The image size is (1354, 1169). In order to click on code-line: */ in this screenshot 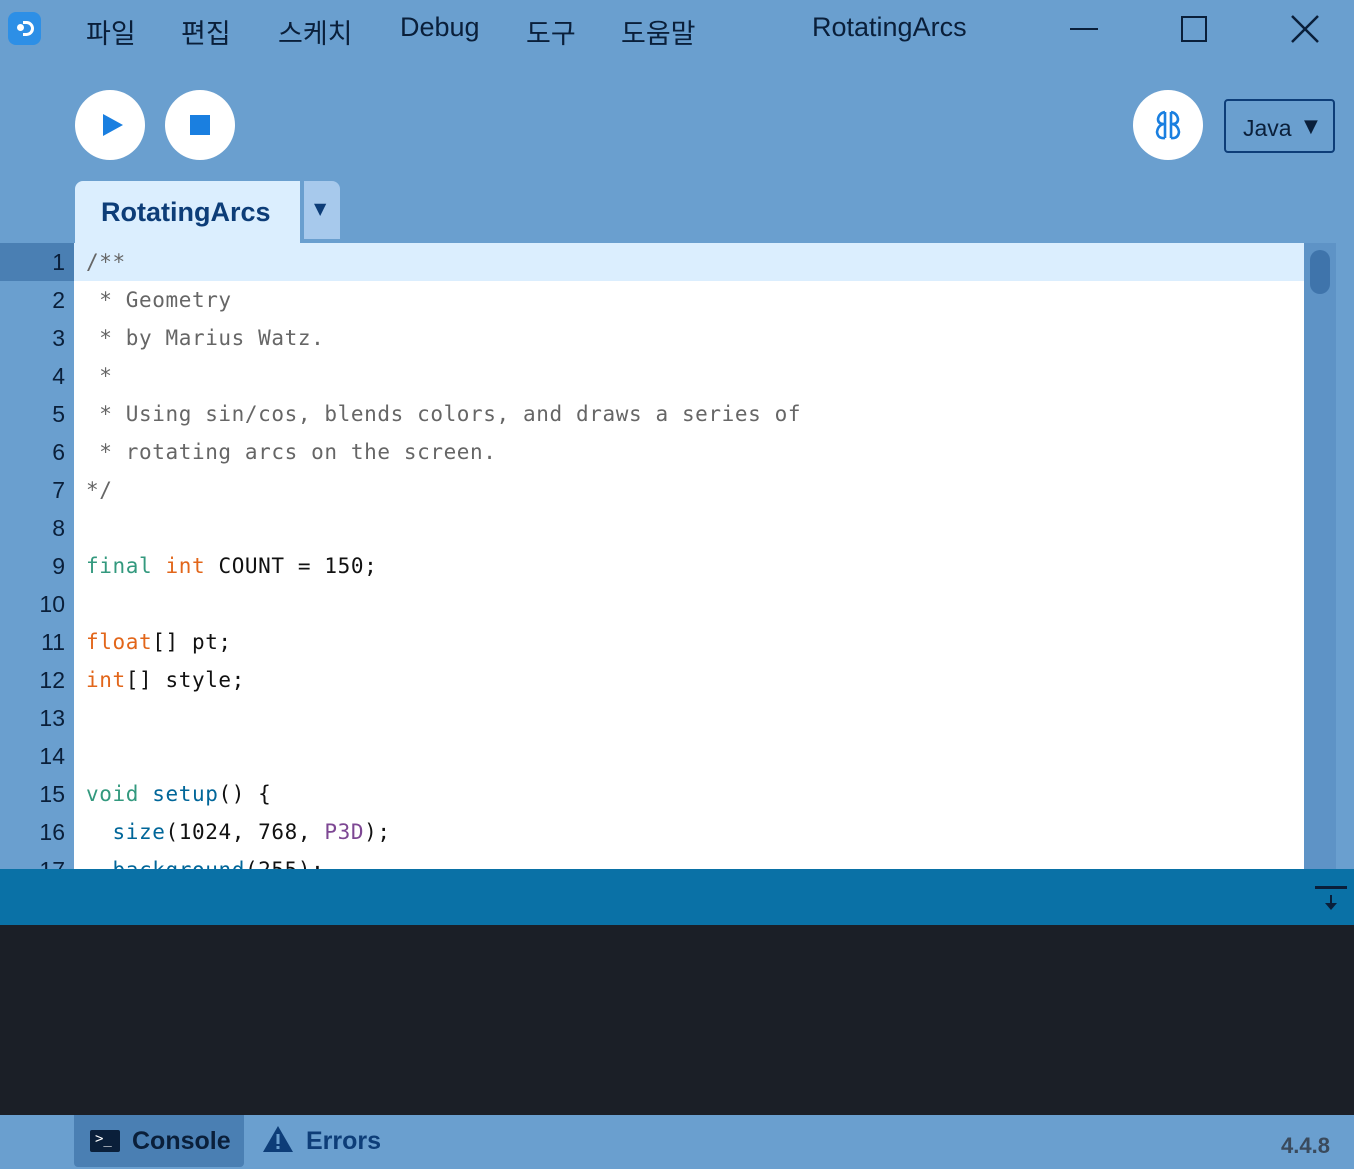, I will do `click(99, 490)`.